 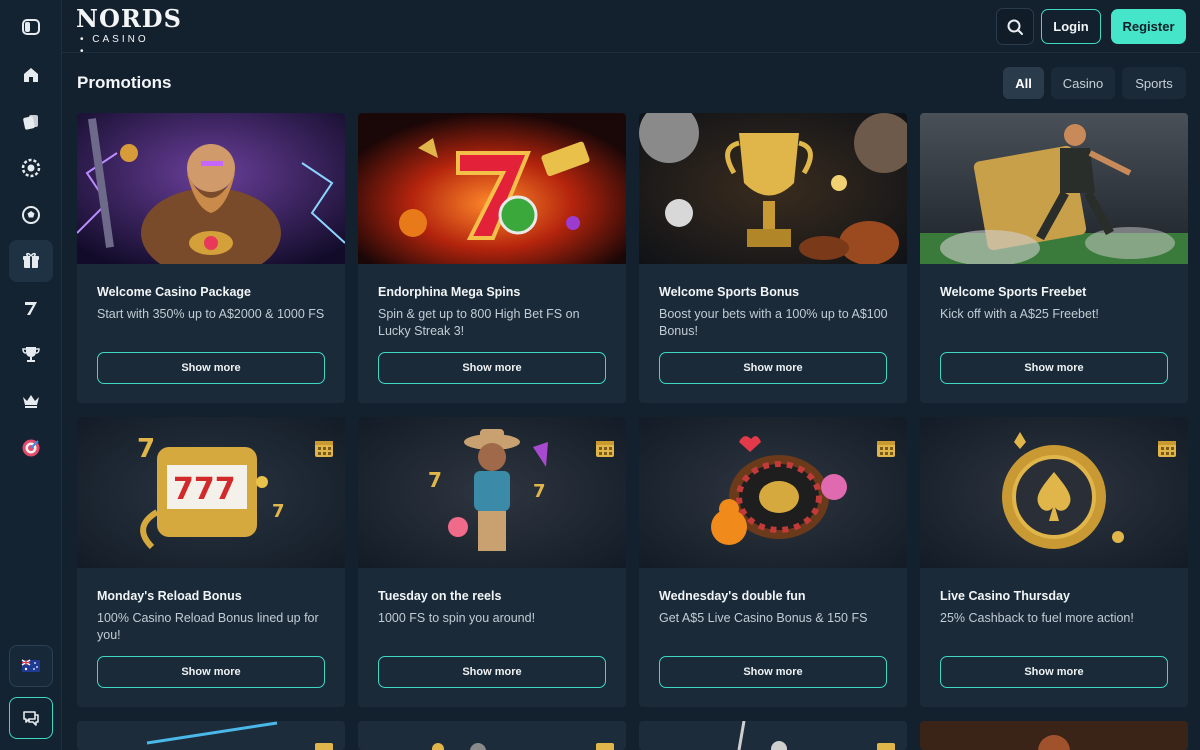 What do you see at coordinates (169, 596) in the screenshot?
I see `promo-title: Monday's Reload Bonus` at bounding box center [169, 596].